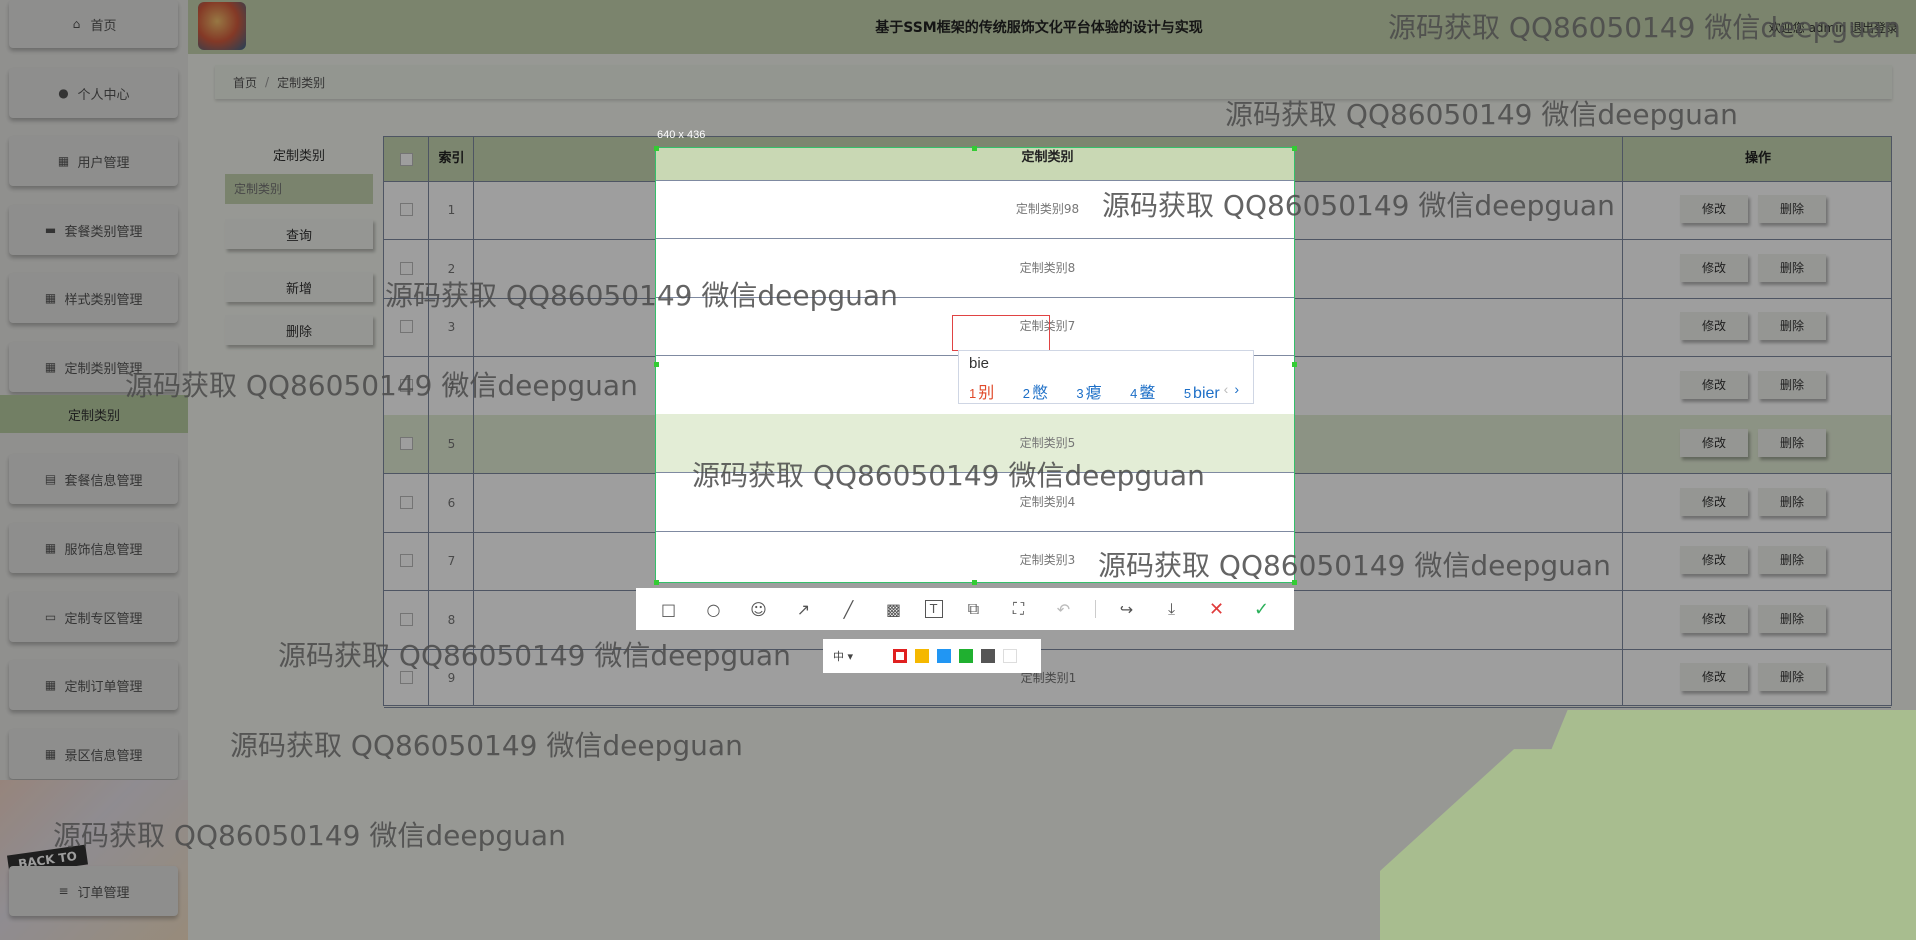  I want to click on rect-icon: □, so click(669, 609).